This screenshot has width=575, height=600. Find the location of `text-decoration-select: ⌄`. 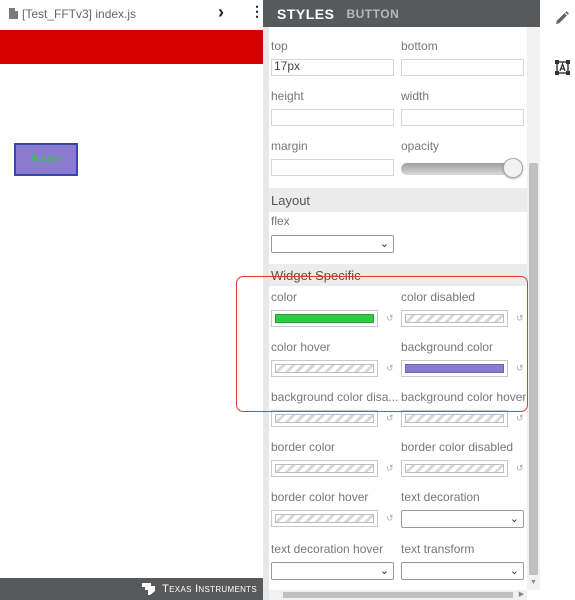

text-decoration-select: ⌄ is located at coordinates (462, 519).